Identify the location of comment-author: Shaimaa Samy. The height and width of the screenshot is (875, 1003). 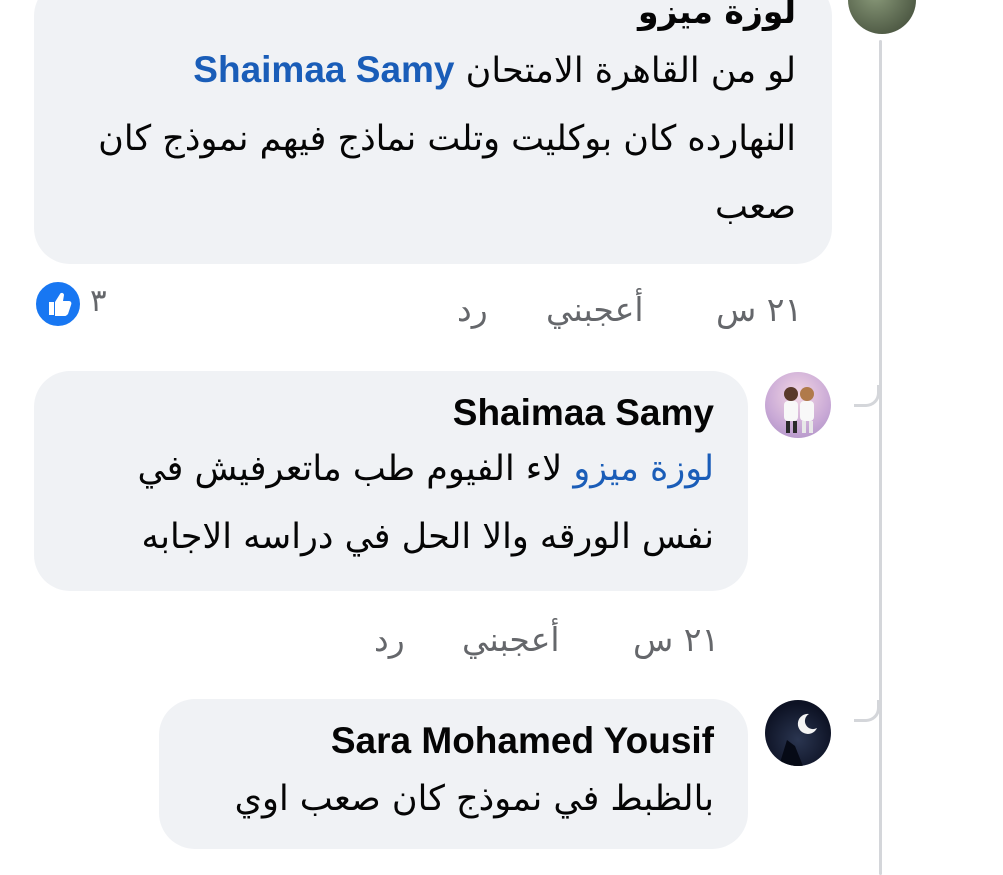
(394, 413).